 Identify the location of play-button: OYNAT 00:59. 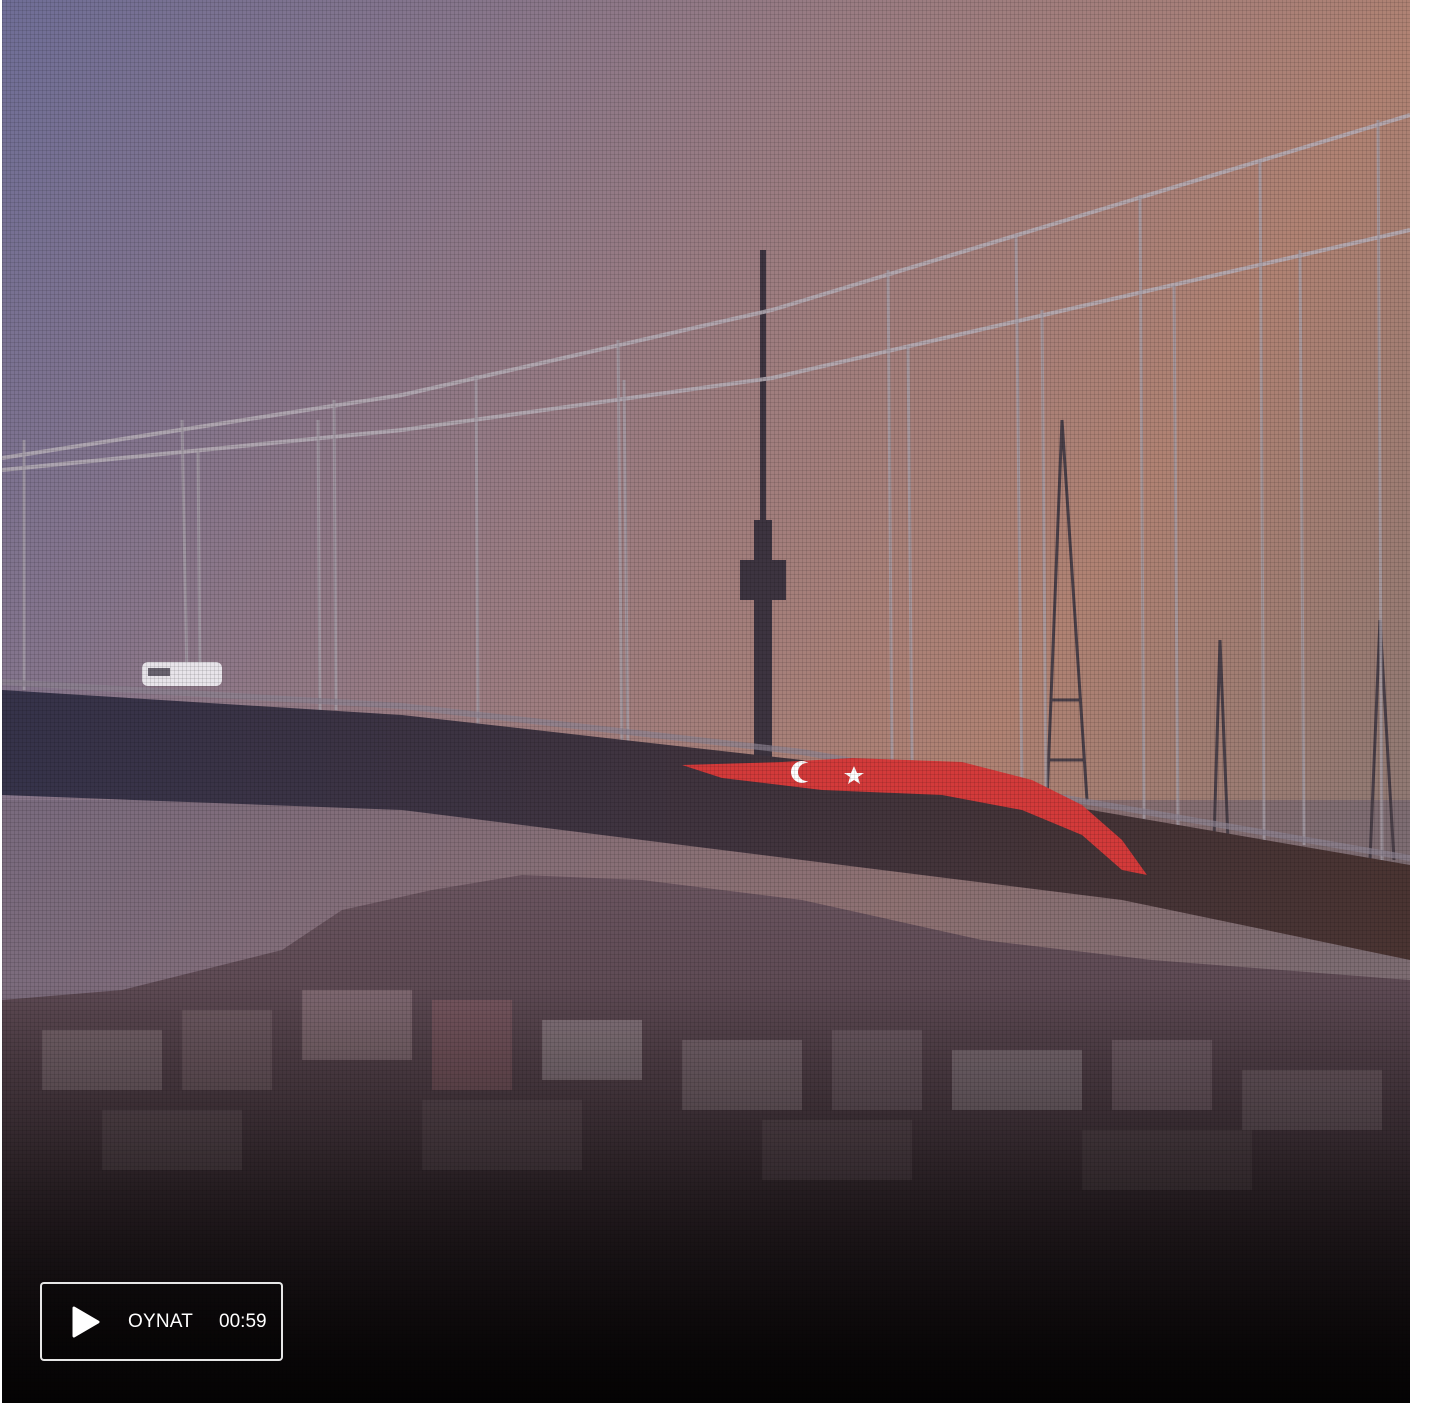
(161, 1321).